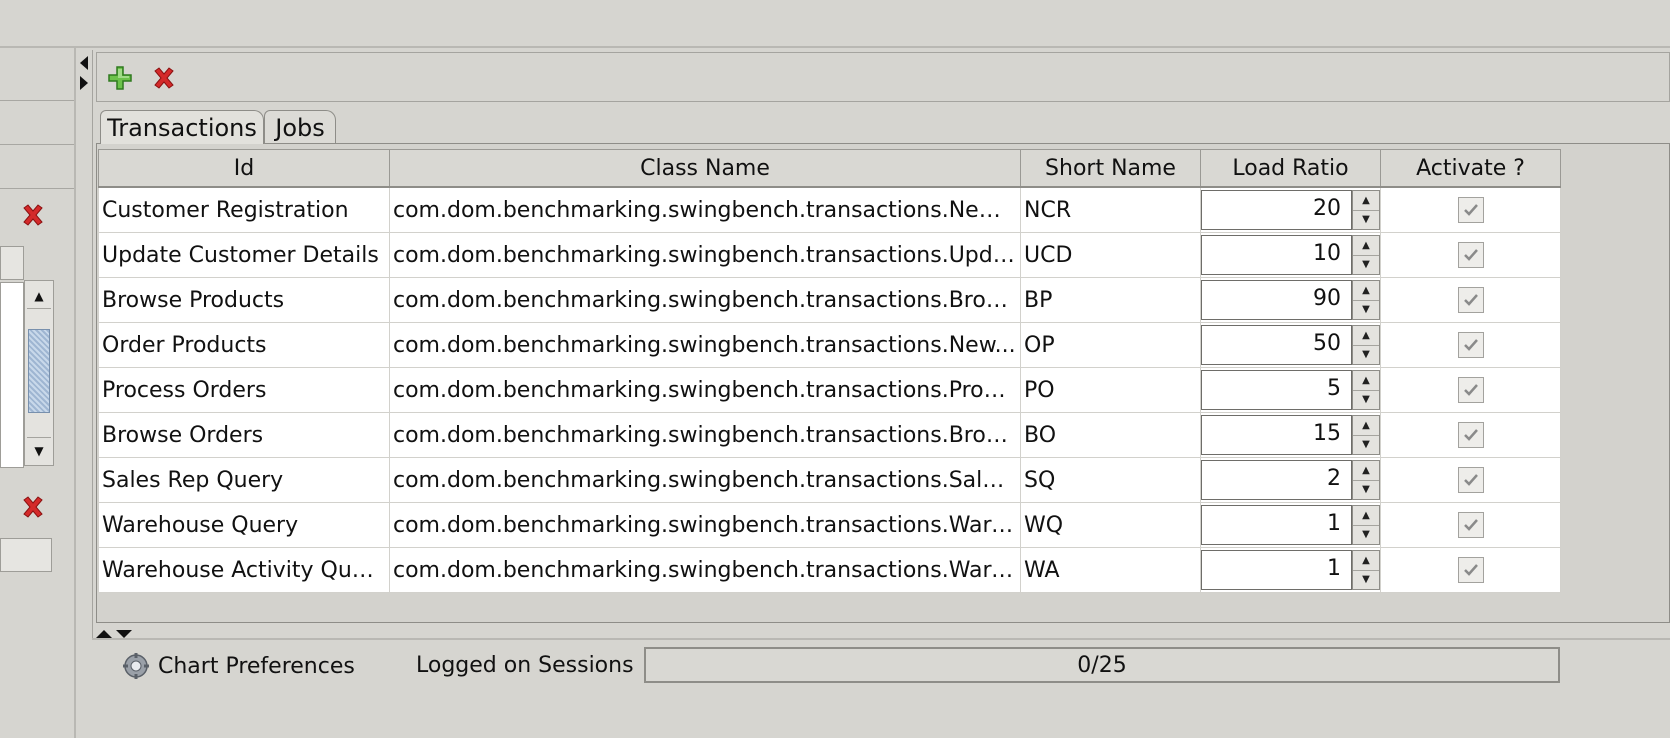 Image resolution: width=1670 pixels, height=738 pixels. What do you see at coordinates (244, 345) in the screenshot?
I see `cell-id: Order Products` at bounding box center [244, 345].